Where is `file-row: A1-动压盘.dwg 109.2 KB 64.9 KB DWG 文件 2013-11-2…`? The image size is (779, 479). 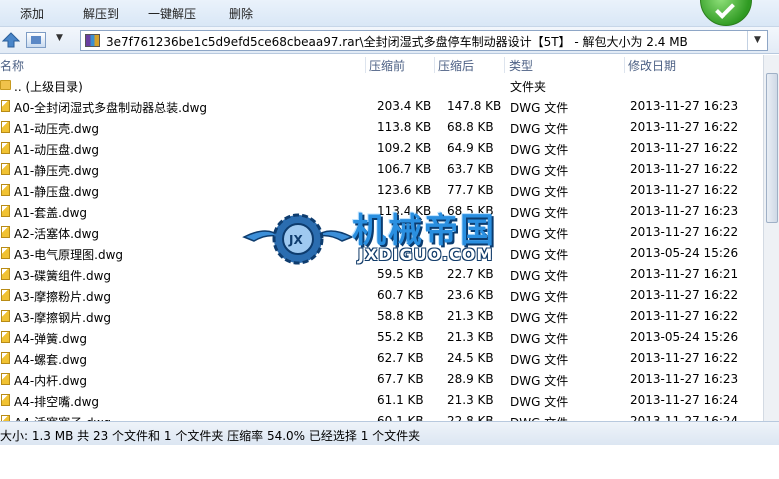
file-row: A1-动压盘.dwg 109.2 KB 64.9 KB DWG 文件 2013-11-2… is located at coordinates (381, 148).